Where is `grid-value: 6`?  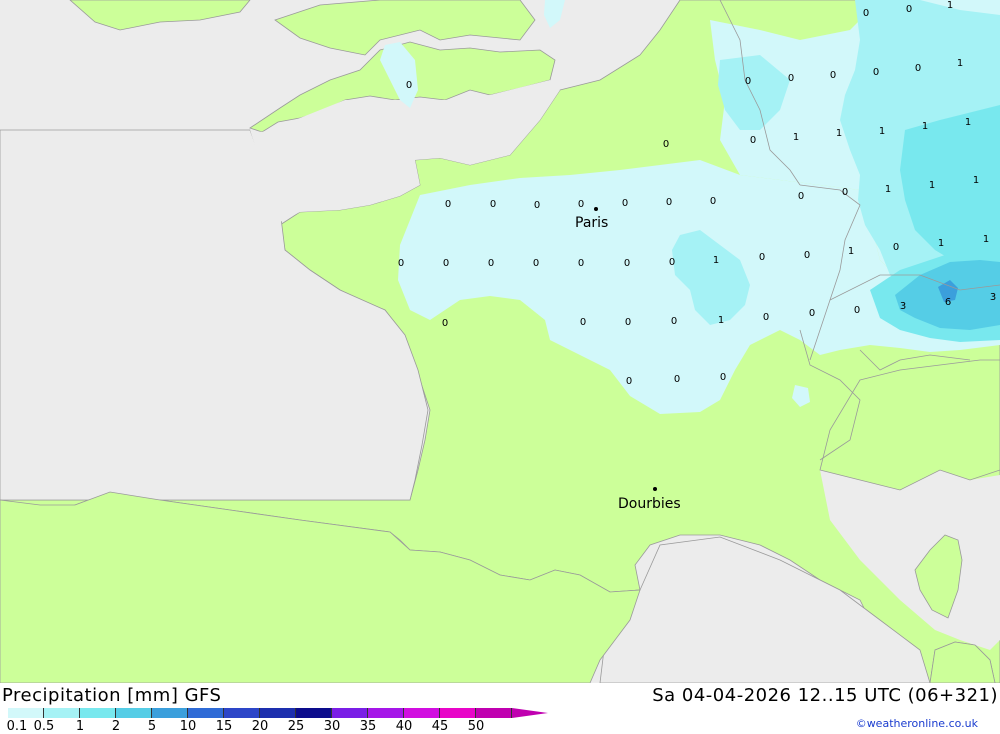 grid-value: 6 is located at coordinates (948, 302).